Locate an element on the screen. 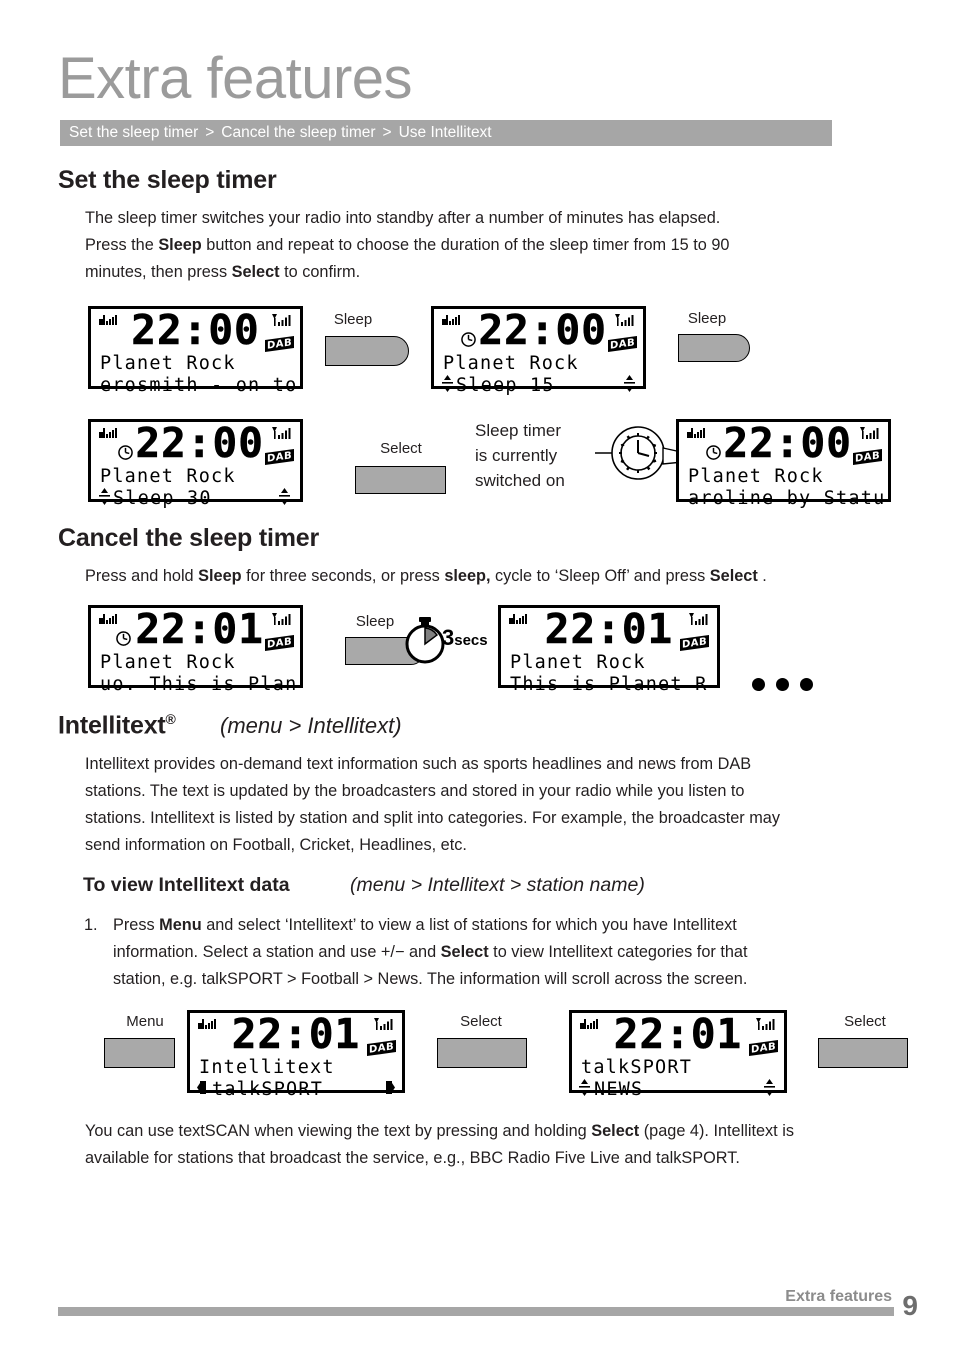  lcd-text-line-1: Intellitext is located at coordinates (267, 1067).